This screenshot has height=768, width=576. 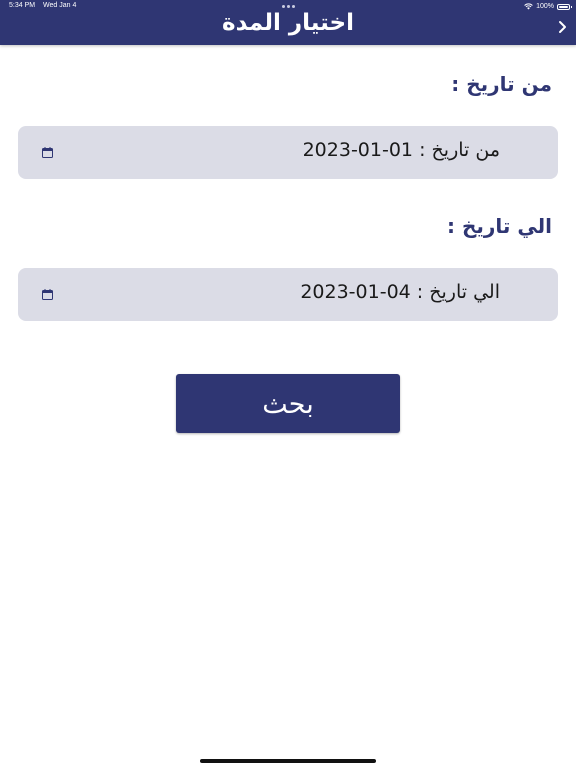 I want to click on back-button, so click(x=563, y=27).